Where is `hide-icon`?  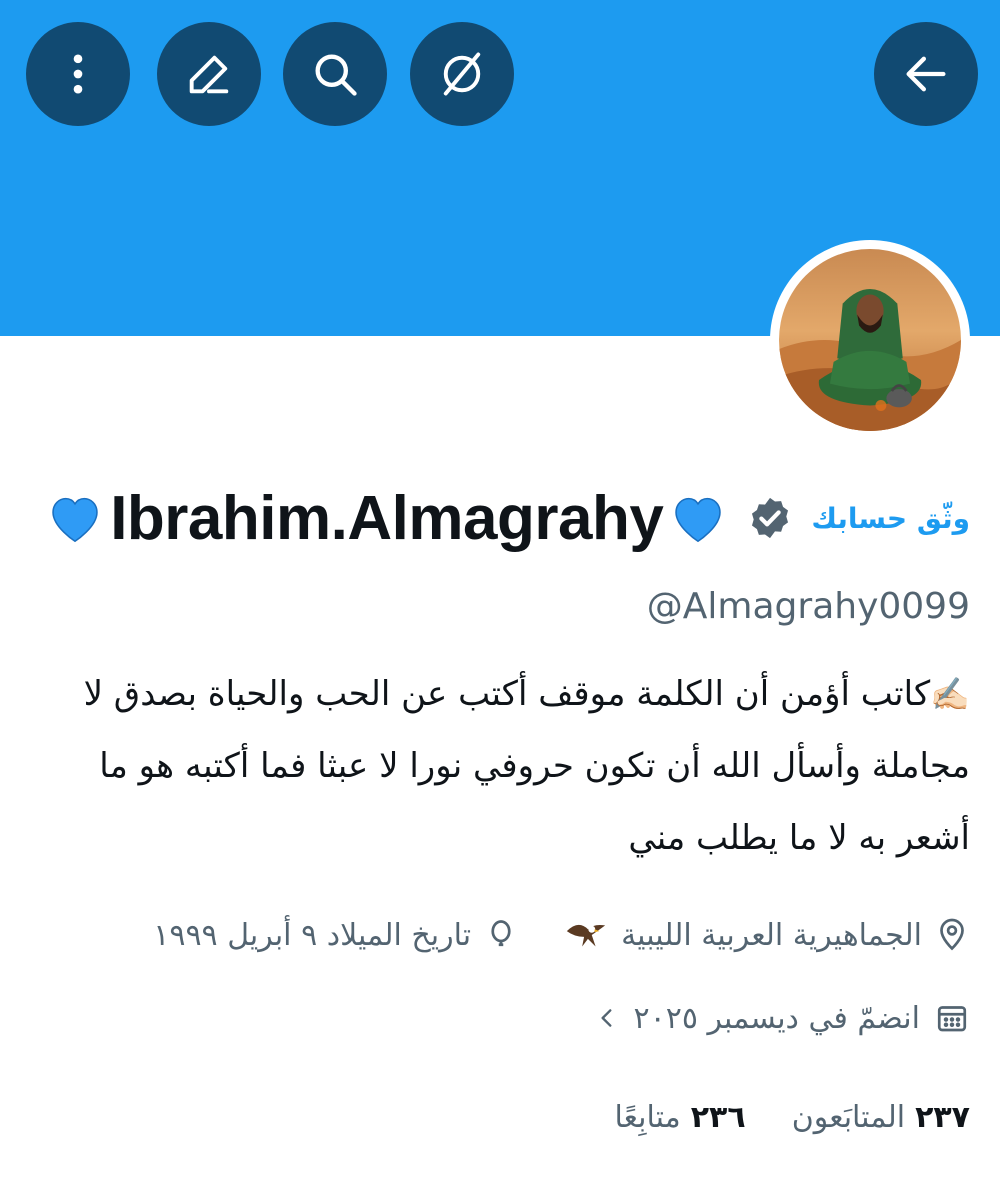
hide-icon is located at coordinates (462, 74).